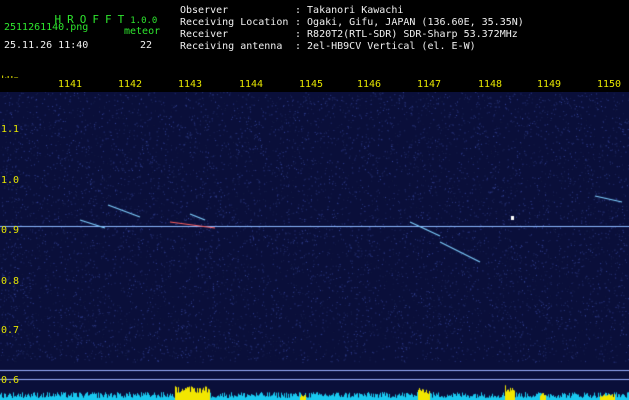  Describe the element at coordinates (10, 281) in the screenshot. I see `freq-tick: 0.8` at that location.